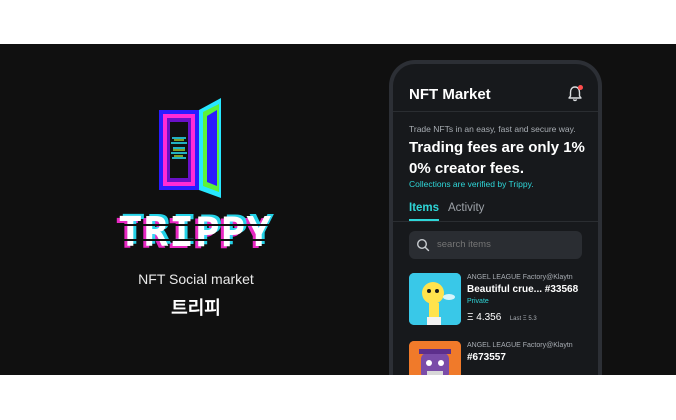  I want to click on app-header: NFT Market, so click(495, 88).